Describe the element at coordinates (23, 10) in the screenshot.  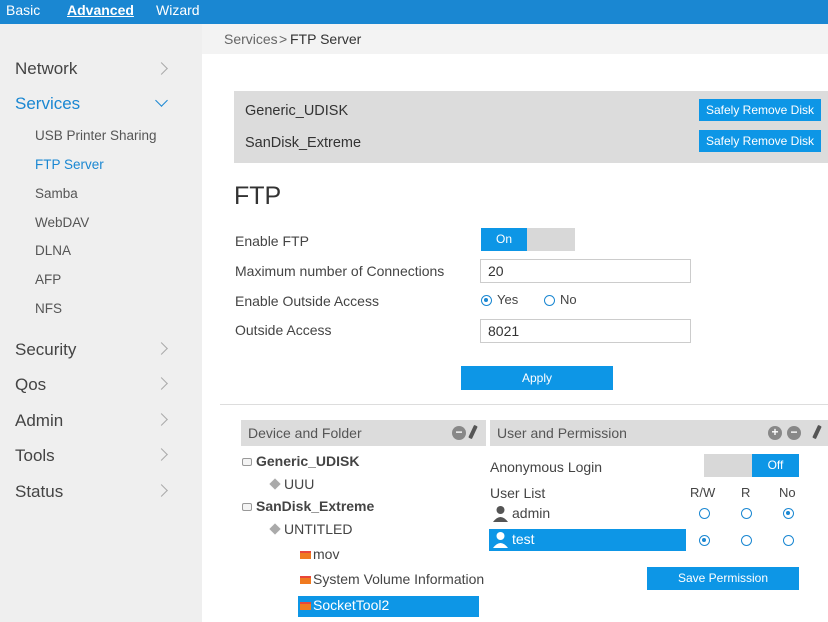
I see `nav-basic: Basic` at that location.